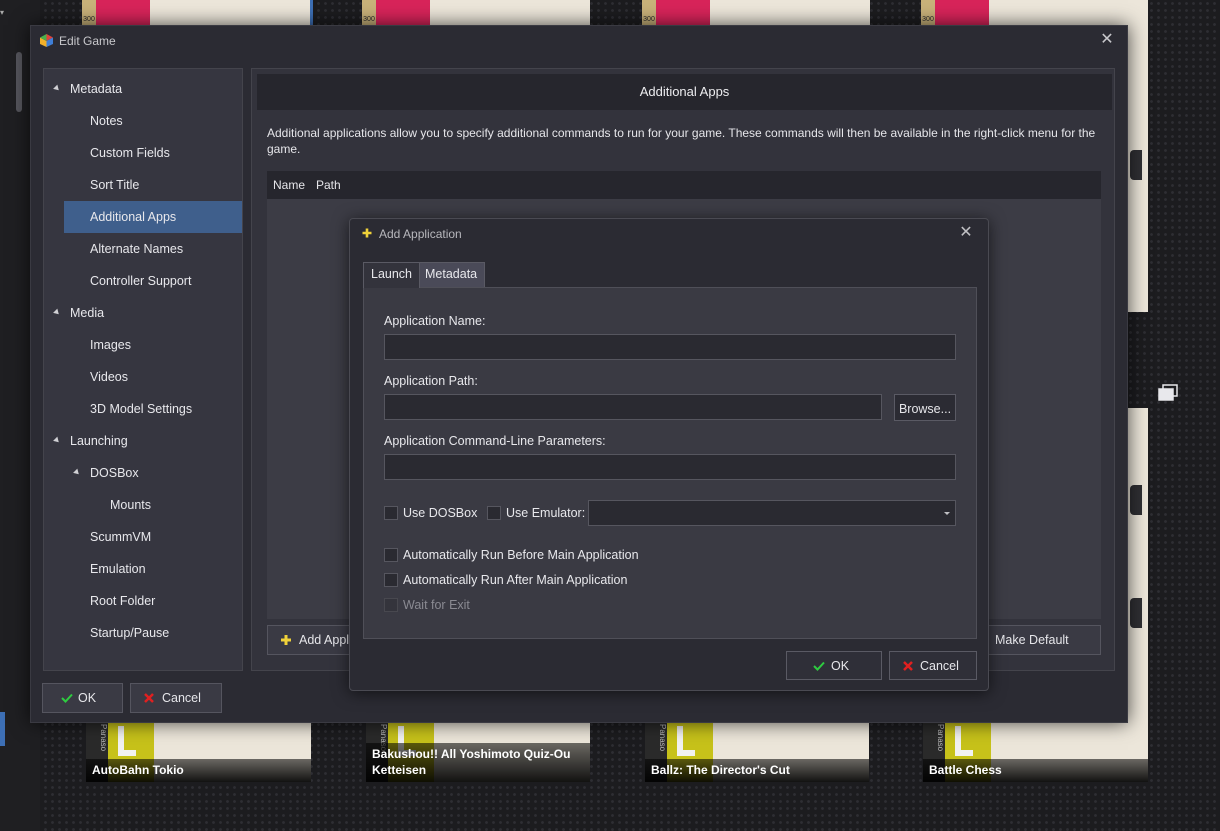 This screenshot has width=1220, height=831. What do you see at coordinates (683, 13) in the screenshot?
I see `cover-art` at bounding box center [683, 13].